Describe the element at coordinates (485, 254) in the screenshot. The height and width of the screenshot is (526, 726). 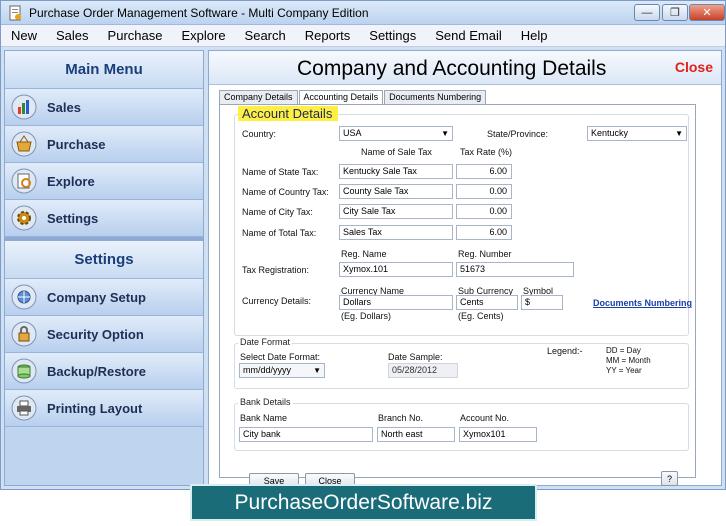
I see `reg-number-header: Reg. Number` at that location.